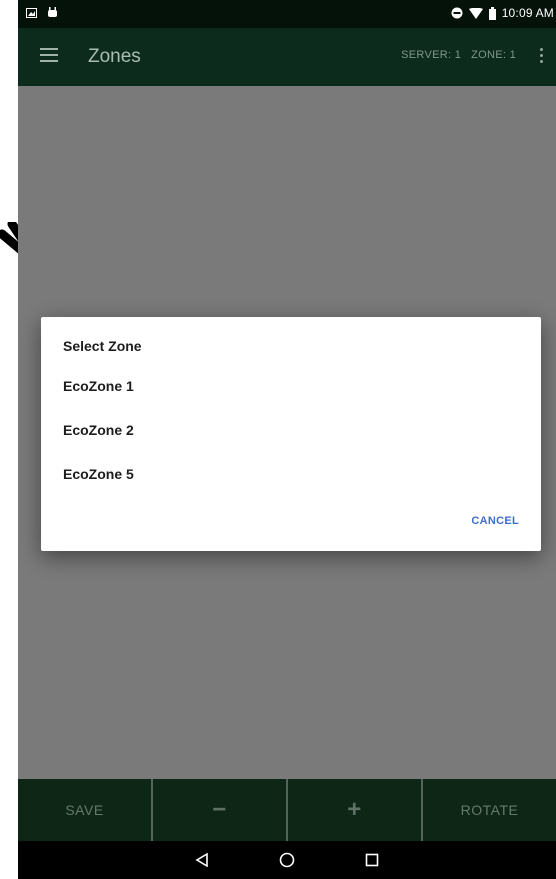  I want to click on android-icon, so click(52, 12).